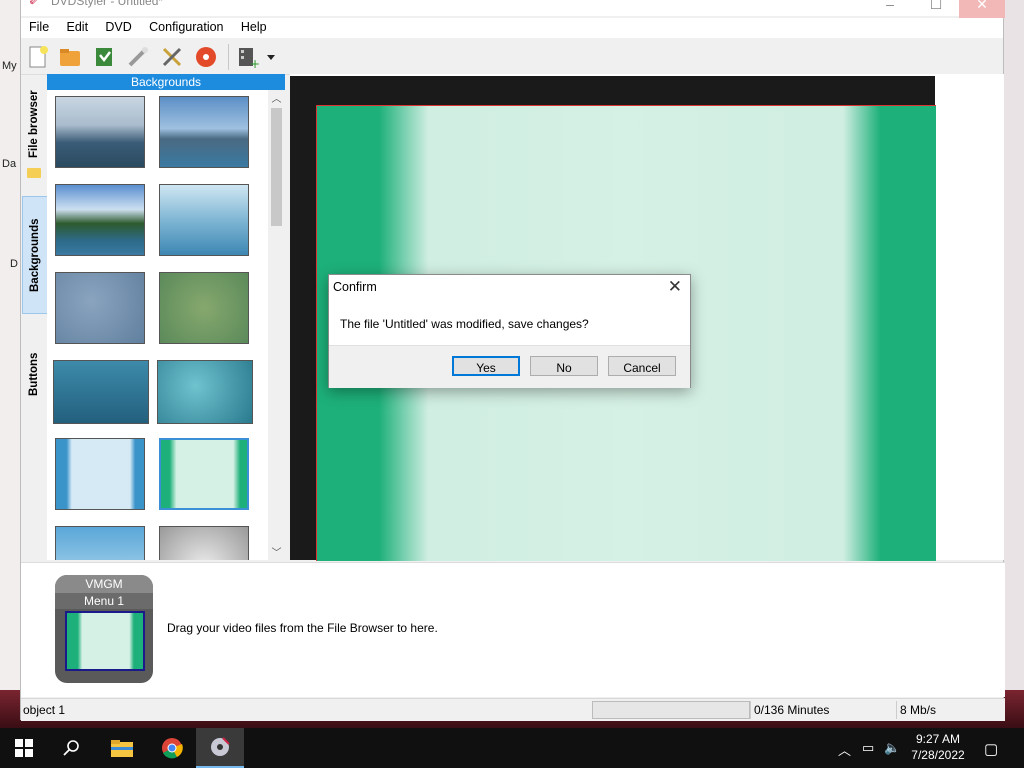 This screenshot has height=768, width=1024. I want to click on file-explorer-button, so click(122, 748).